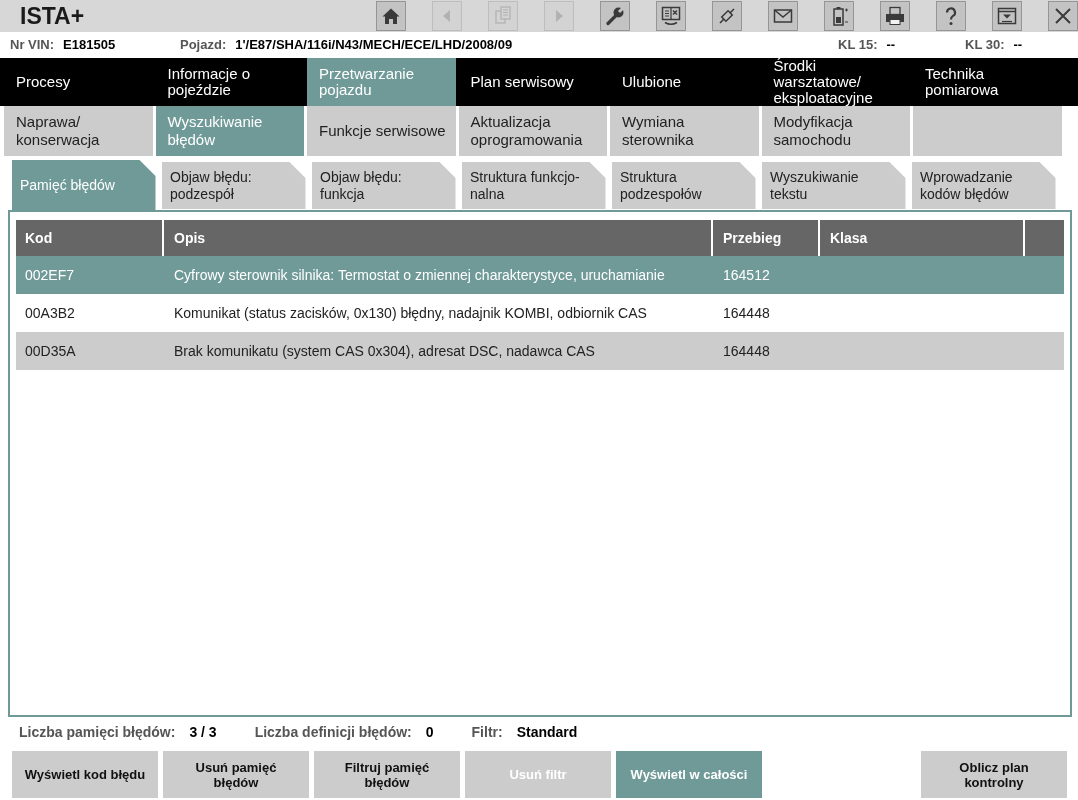  I want to click on submenu-tab: Aktualizacja oprogramowania, so click(532, 131).